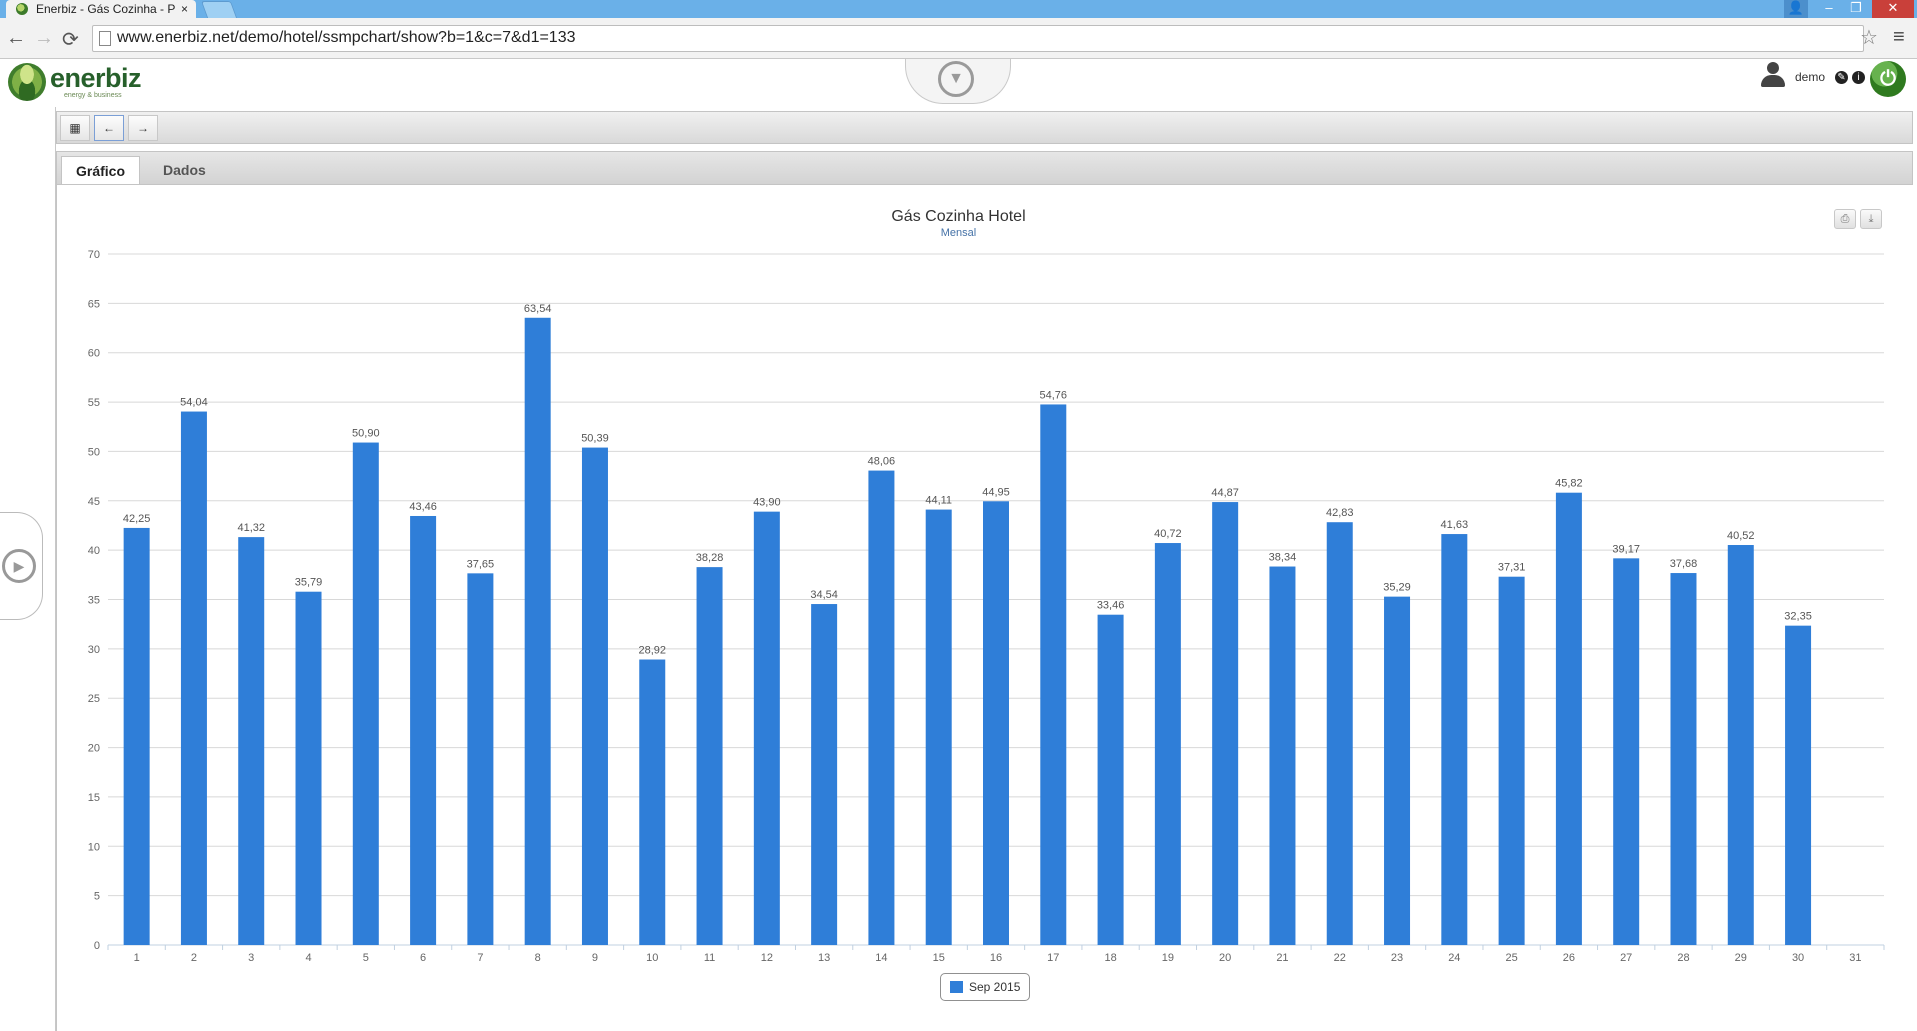  Describe the element at coordinates (1225, 493) in the screenshot. I see `data-label: 44,87` at that location.